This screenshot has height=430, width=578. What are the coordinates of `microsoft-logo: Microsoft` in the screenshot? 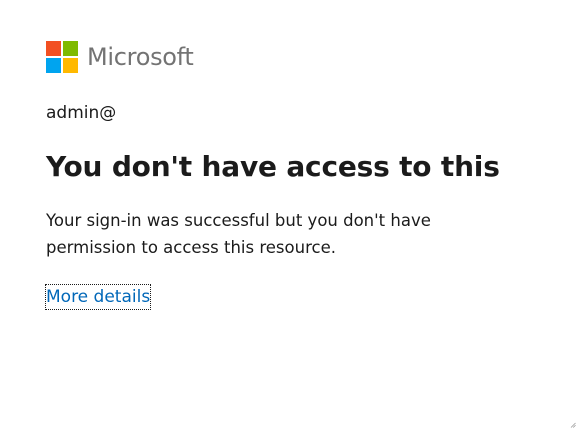 It's located at (120, 56).